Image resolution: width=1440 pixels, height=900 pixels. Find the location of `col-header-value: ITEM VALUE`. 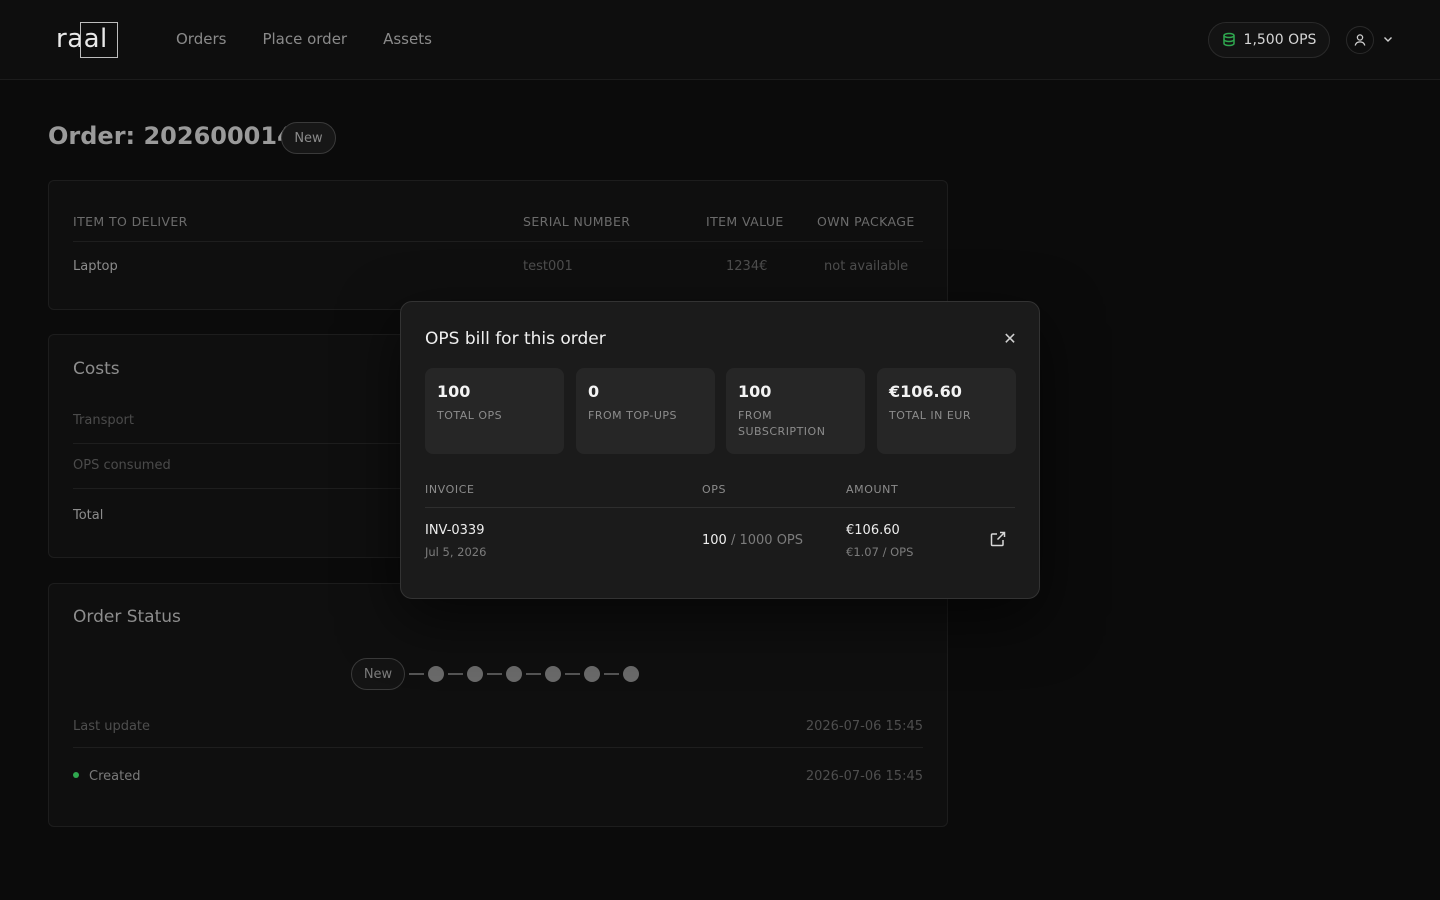

col-header-value: ITEM VALUE is located at coordinates (745, 221).